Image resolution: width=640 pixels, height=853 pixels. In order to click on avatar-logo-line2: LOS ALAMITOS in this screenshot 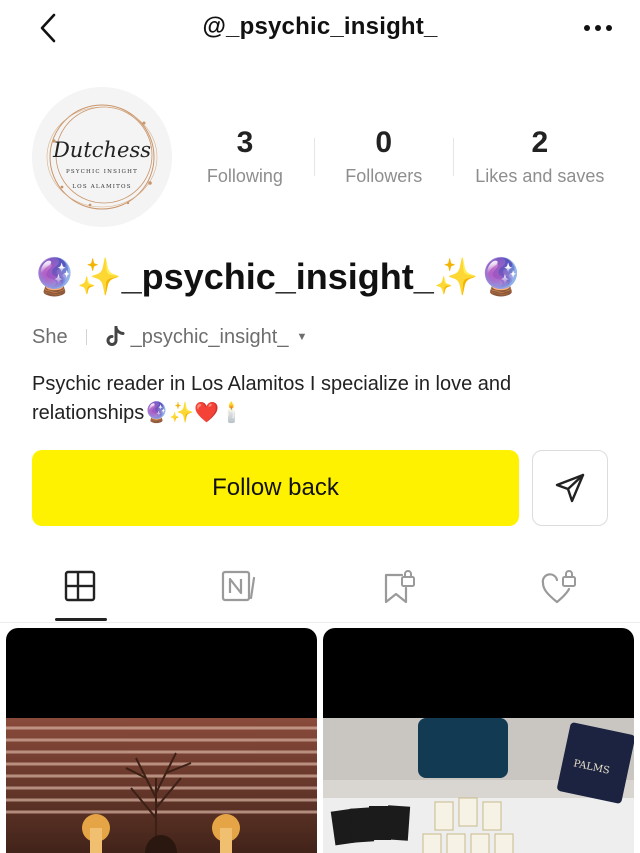, I will do `click(101, 187)`.